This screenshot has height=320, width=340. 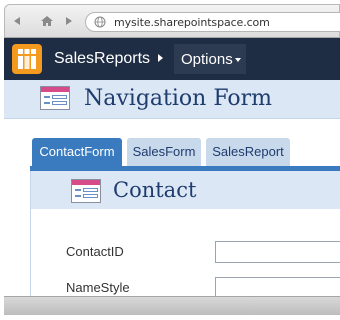 I want to click on navigation-form-header: Navigation Form, so click(x=172, y=99).